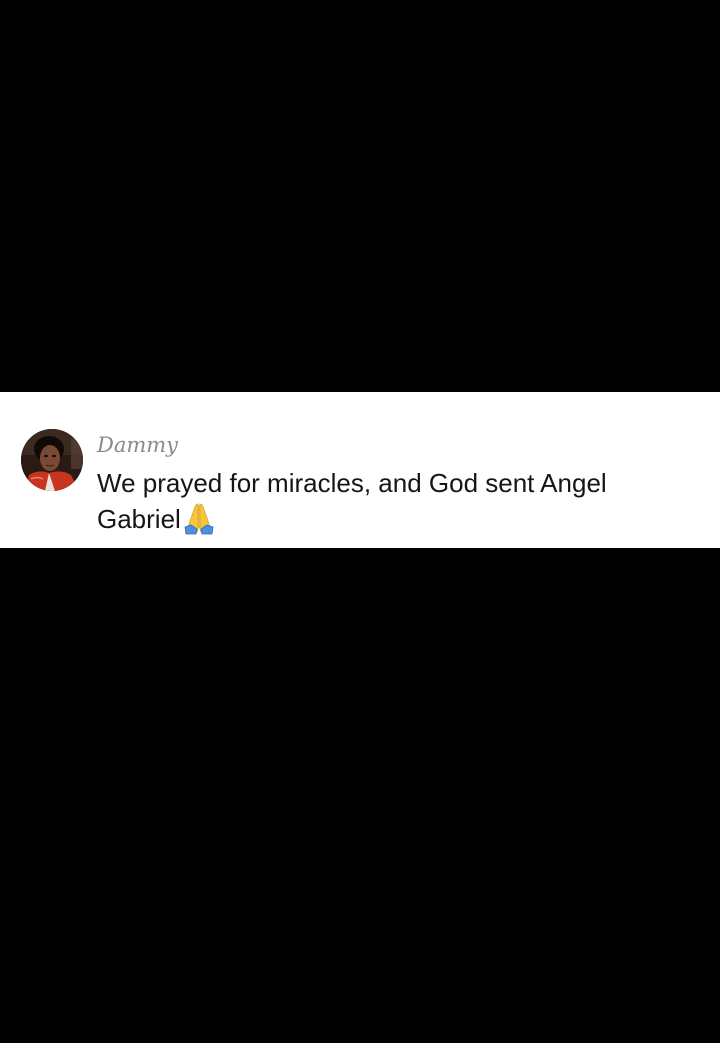 This screenshot has width=720, height=1043. Describe the element at coordinates (137, 445) in the screenshot. I see `comment-username: Dammy` at that location.